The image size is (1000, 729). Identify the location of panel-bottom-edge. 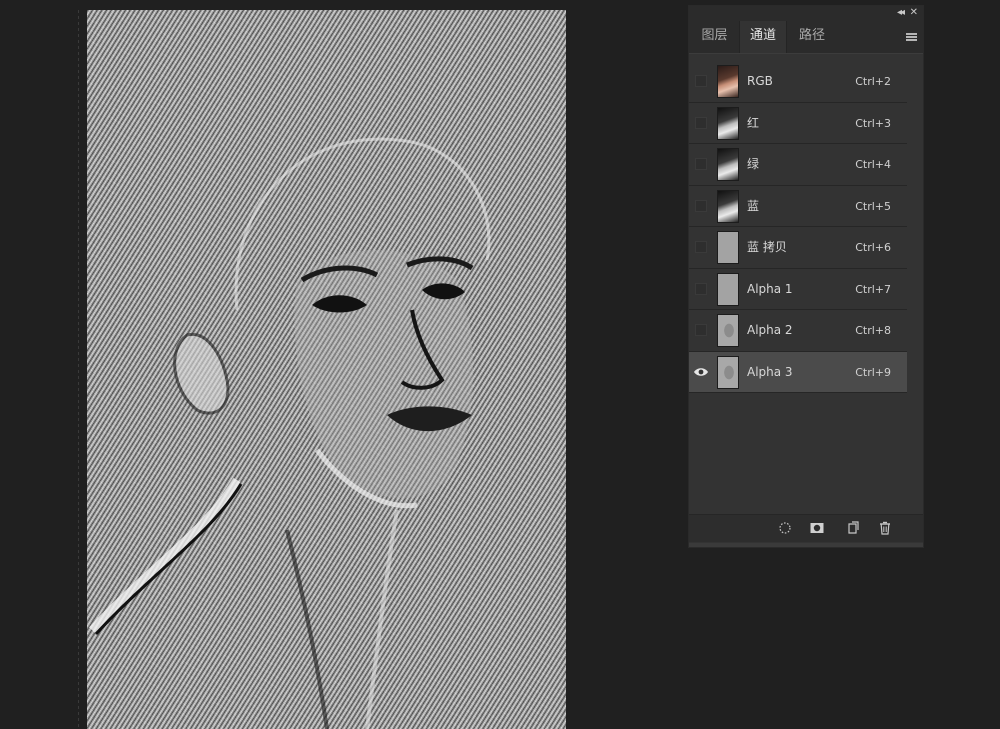
(806, 545).